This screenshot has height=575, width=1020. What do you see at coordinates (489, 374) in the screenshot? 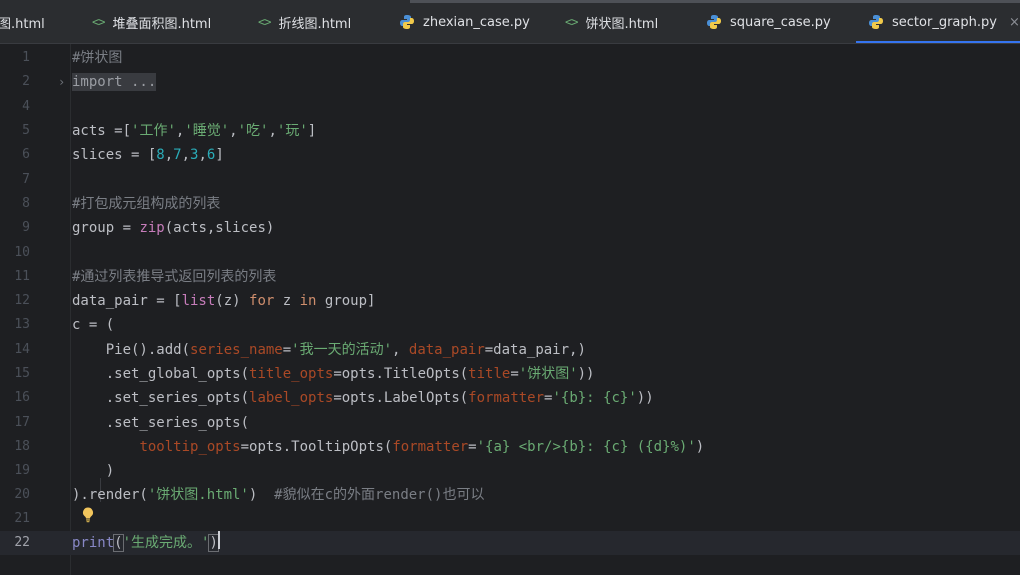
I see `named-parameter: title` at bounding box center [489, 374].